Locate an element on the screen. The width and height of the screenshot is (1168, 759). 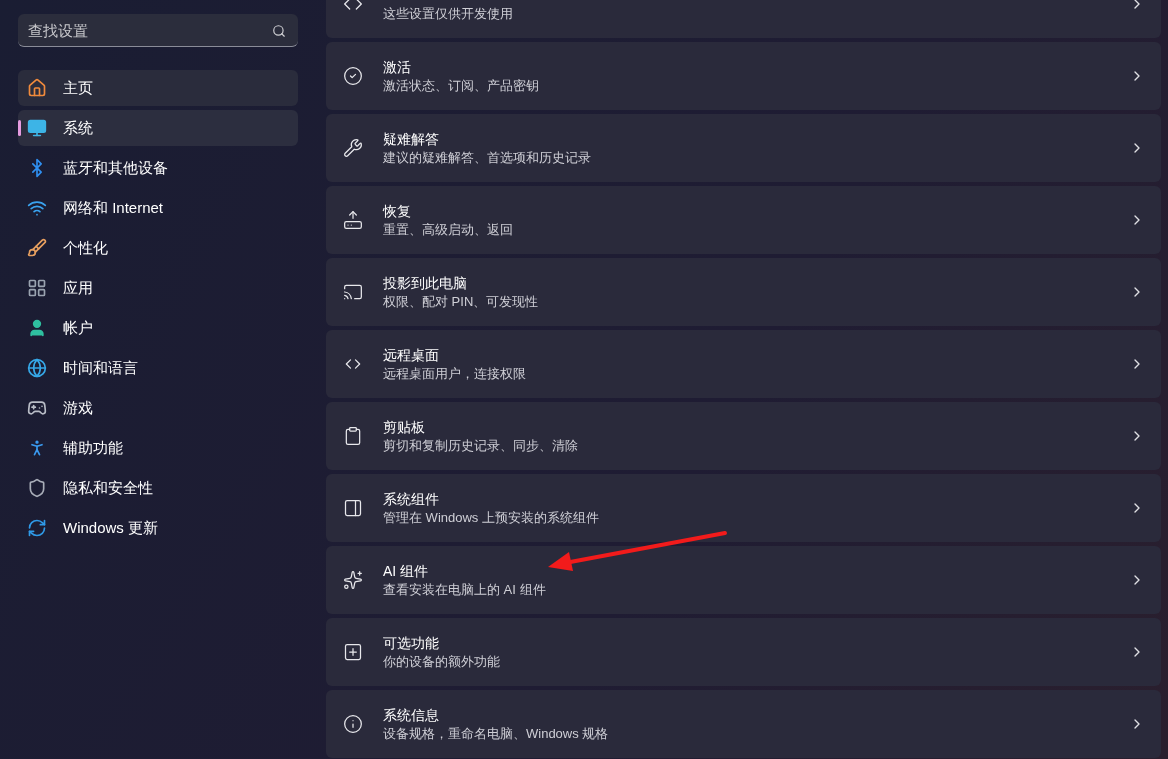
setting-description: 剪切和复制历史记录、同步、清除 is located at coordinates (481, 446).